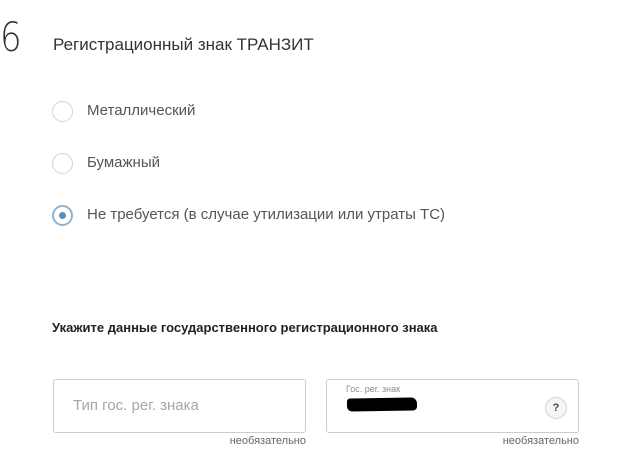 This screenshot has width=617, height=476. I want to click on radio-option-metal: Металлический, so click(248, 111).